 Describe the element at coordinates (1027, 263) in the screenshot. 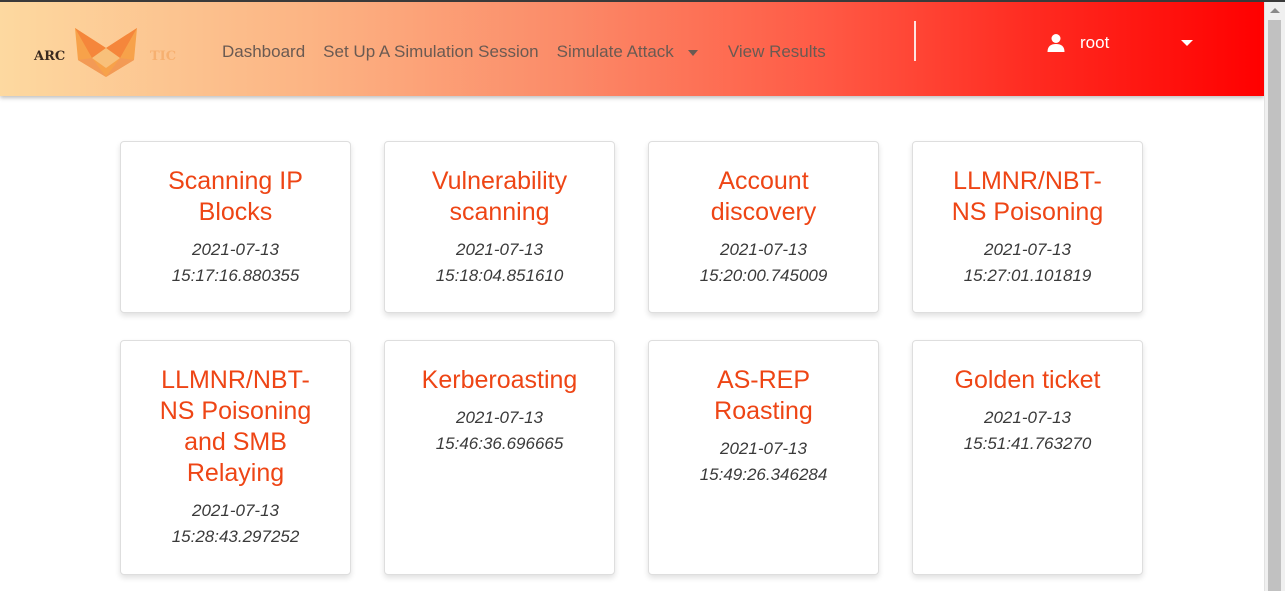

I see `card-timestamp: 2021-07-13 15:27:01.101819` at that location.